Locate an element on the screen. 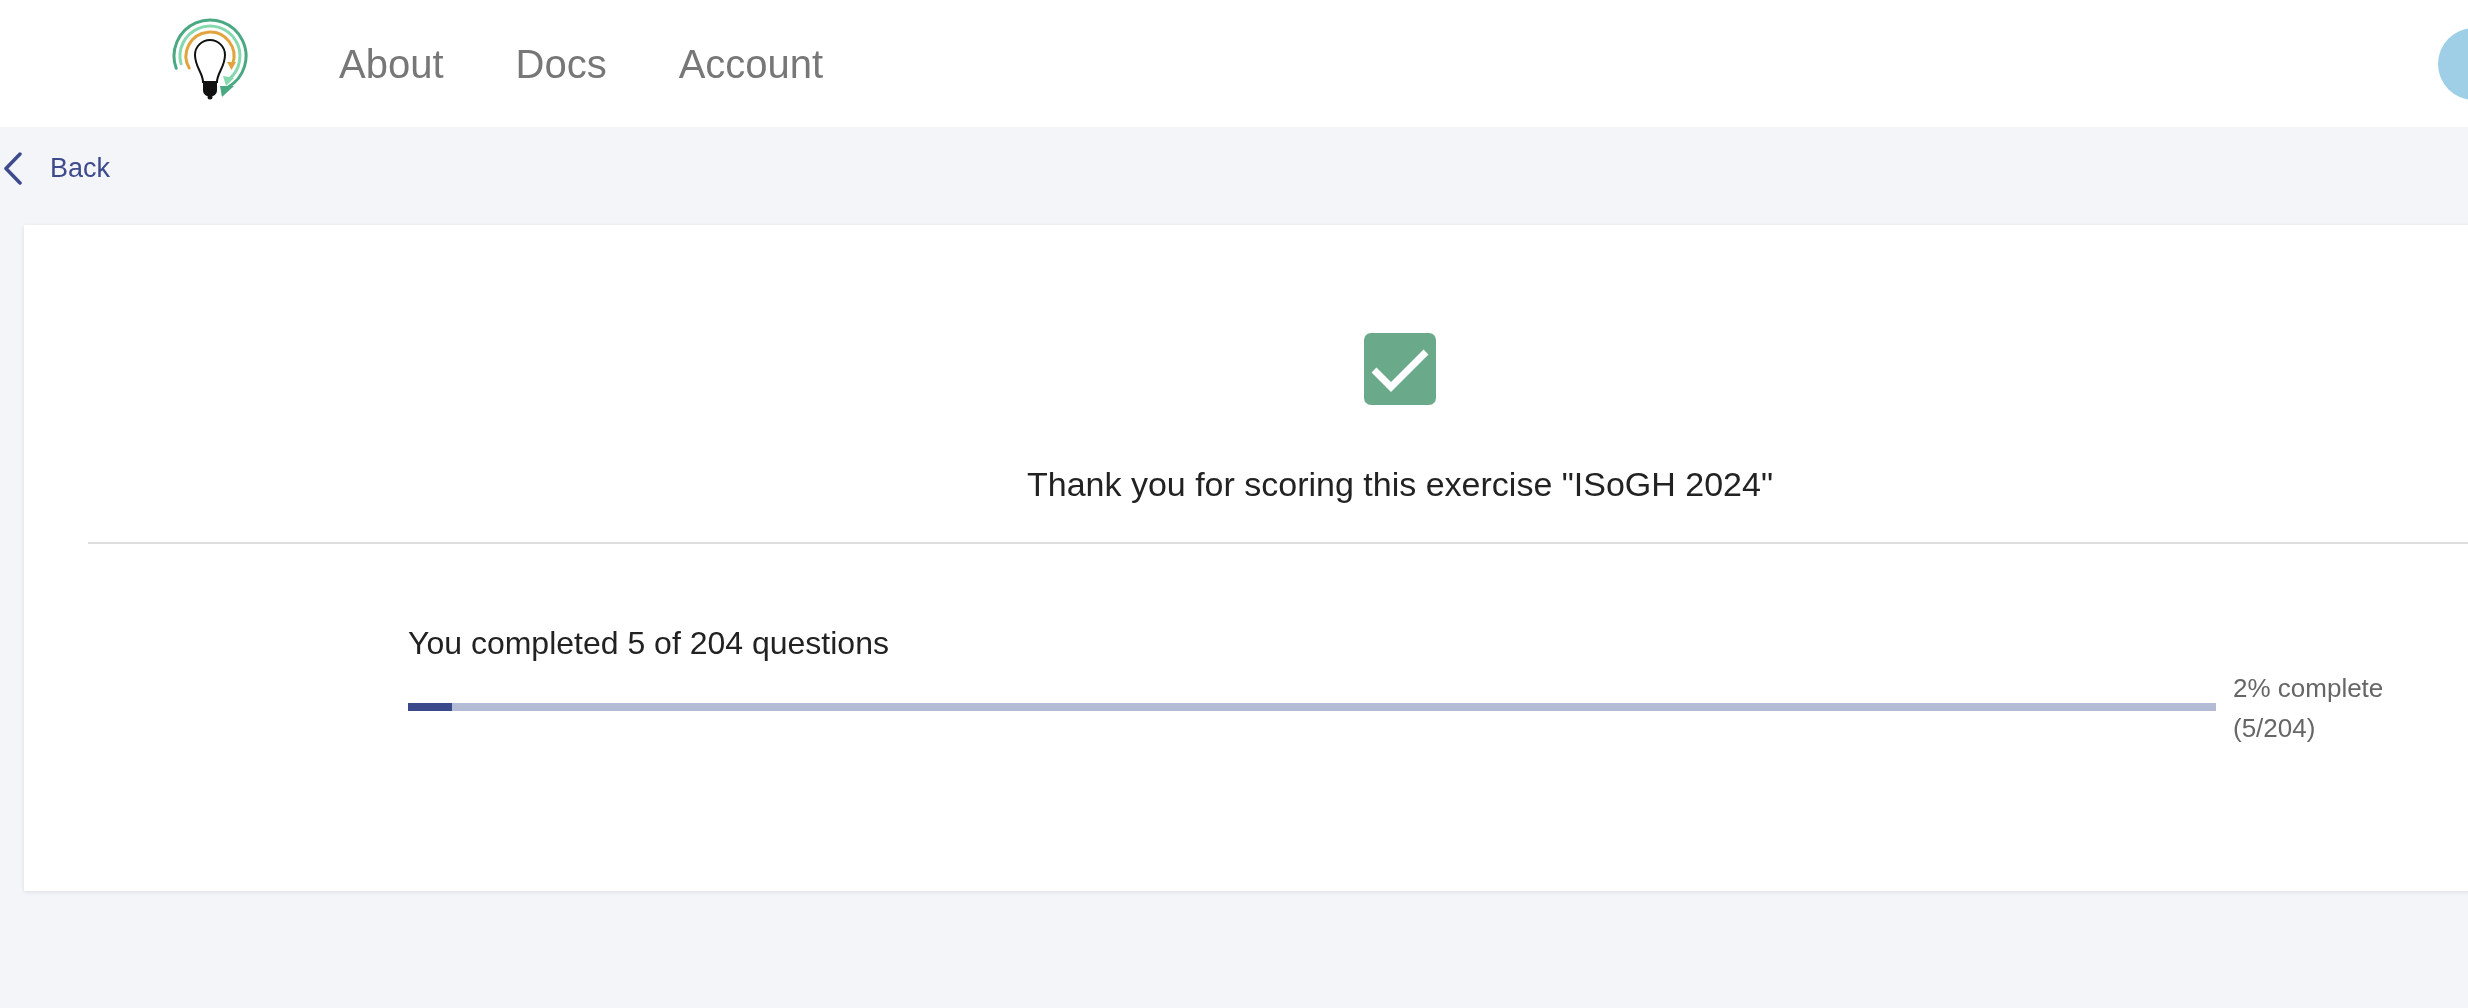  nav-link: About is located at coordinates (391, 63).